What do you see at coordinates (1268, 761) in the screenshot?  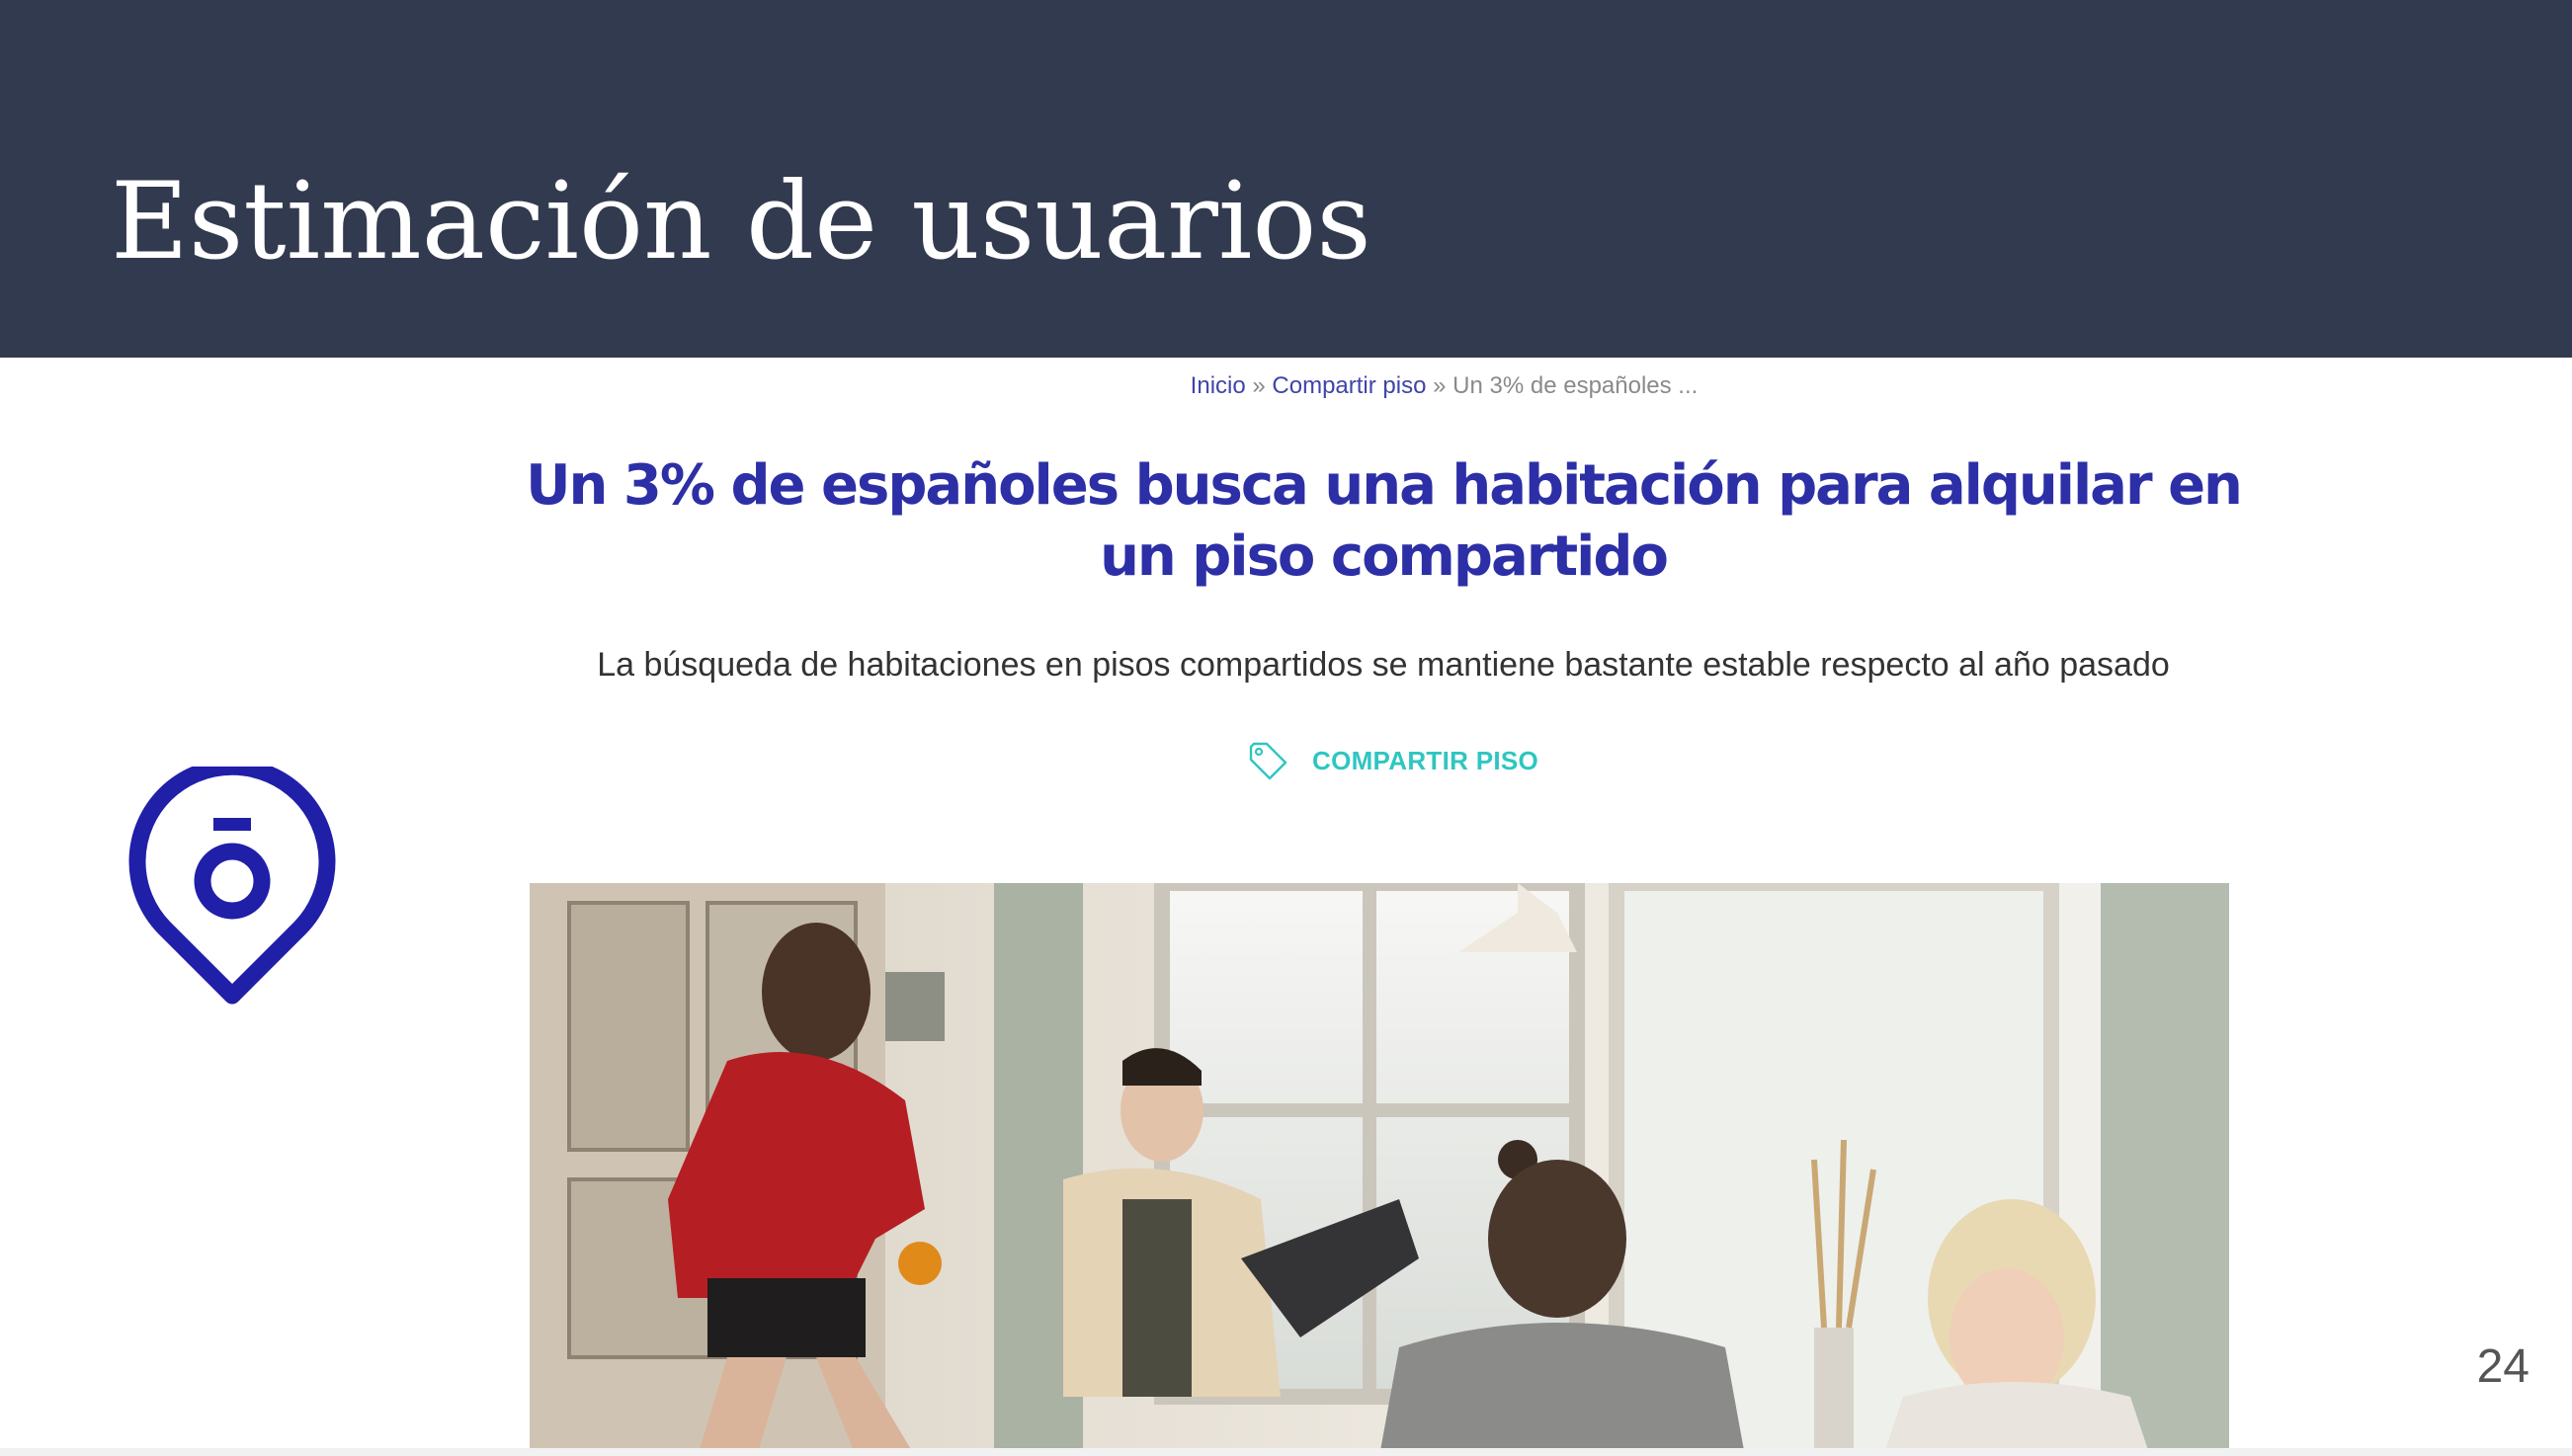 I see `tag-icon` at bounding box center [1268, 761].